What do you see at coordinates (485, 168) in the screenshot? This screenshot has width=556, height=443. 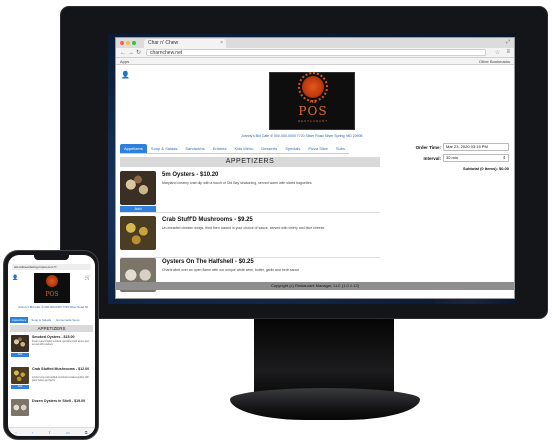 I see `subtotal-text: Subtotal (0 Items): $0.00` at bounding box center [485, 168].